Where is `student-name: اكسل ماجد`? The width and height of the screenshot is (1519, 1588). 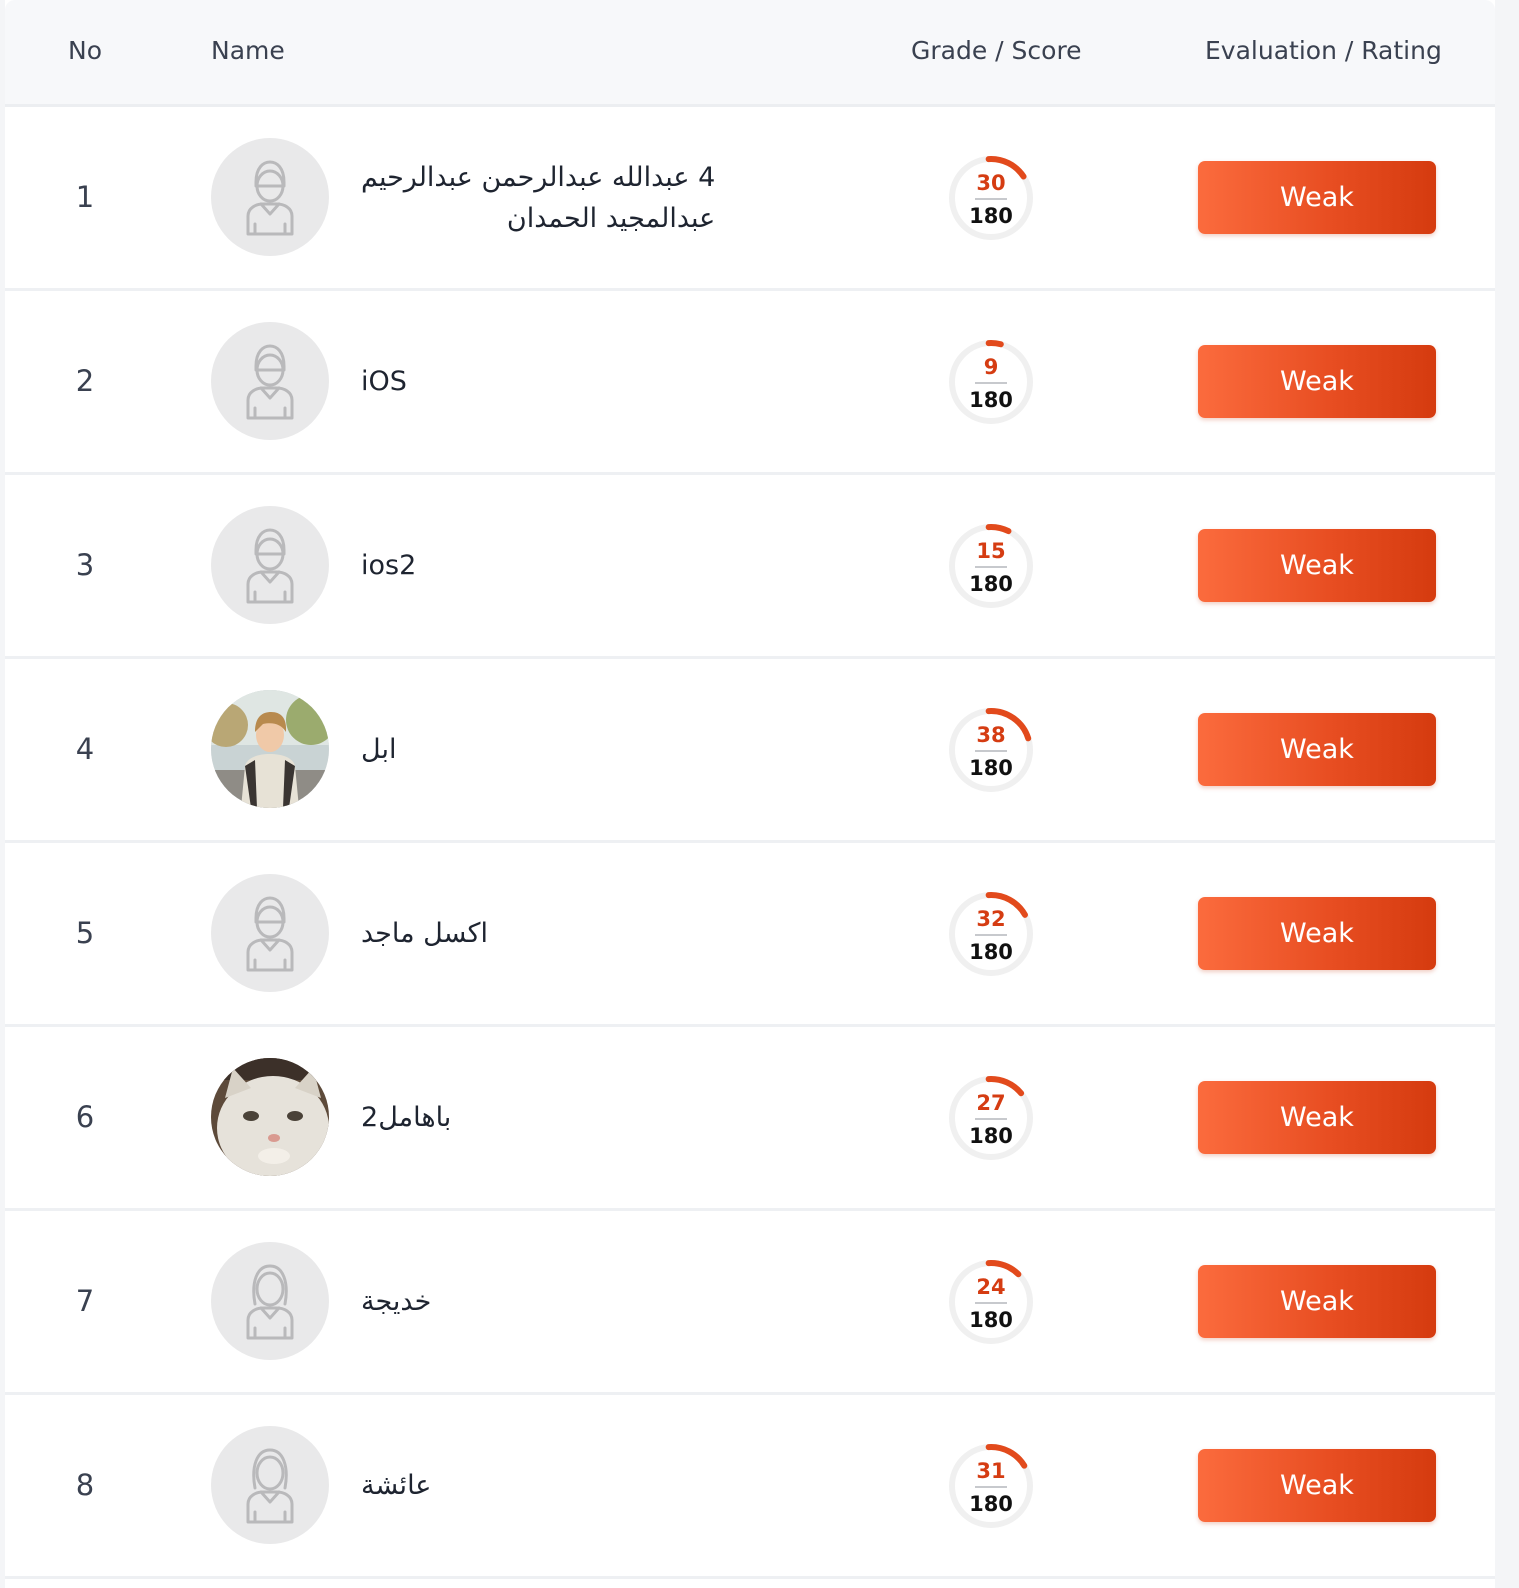 student-name: اكسل ماجد is located at coordinates (561, 933).